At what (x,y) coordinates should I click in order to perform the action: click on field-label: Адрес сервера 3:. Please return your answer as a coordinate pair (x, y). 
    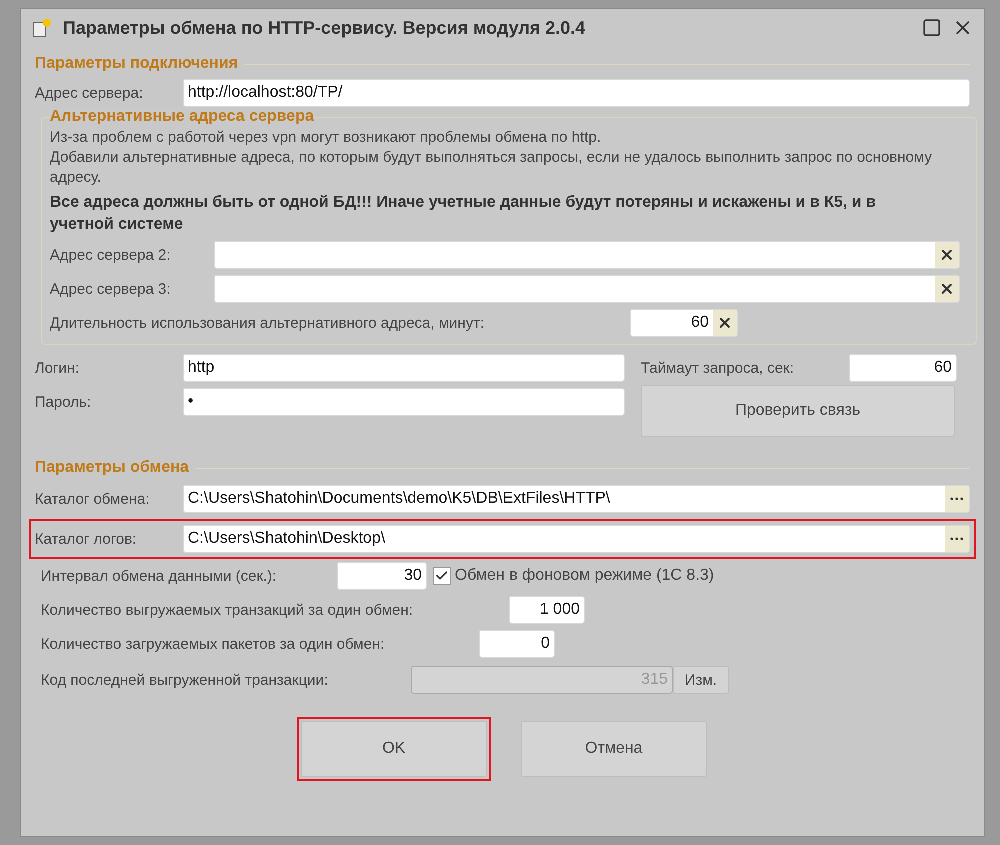
    Looking at the image, I should click on (111, 289).